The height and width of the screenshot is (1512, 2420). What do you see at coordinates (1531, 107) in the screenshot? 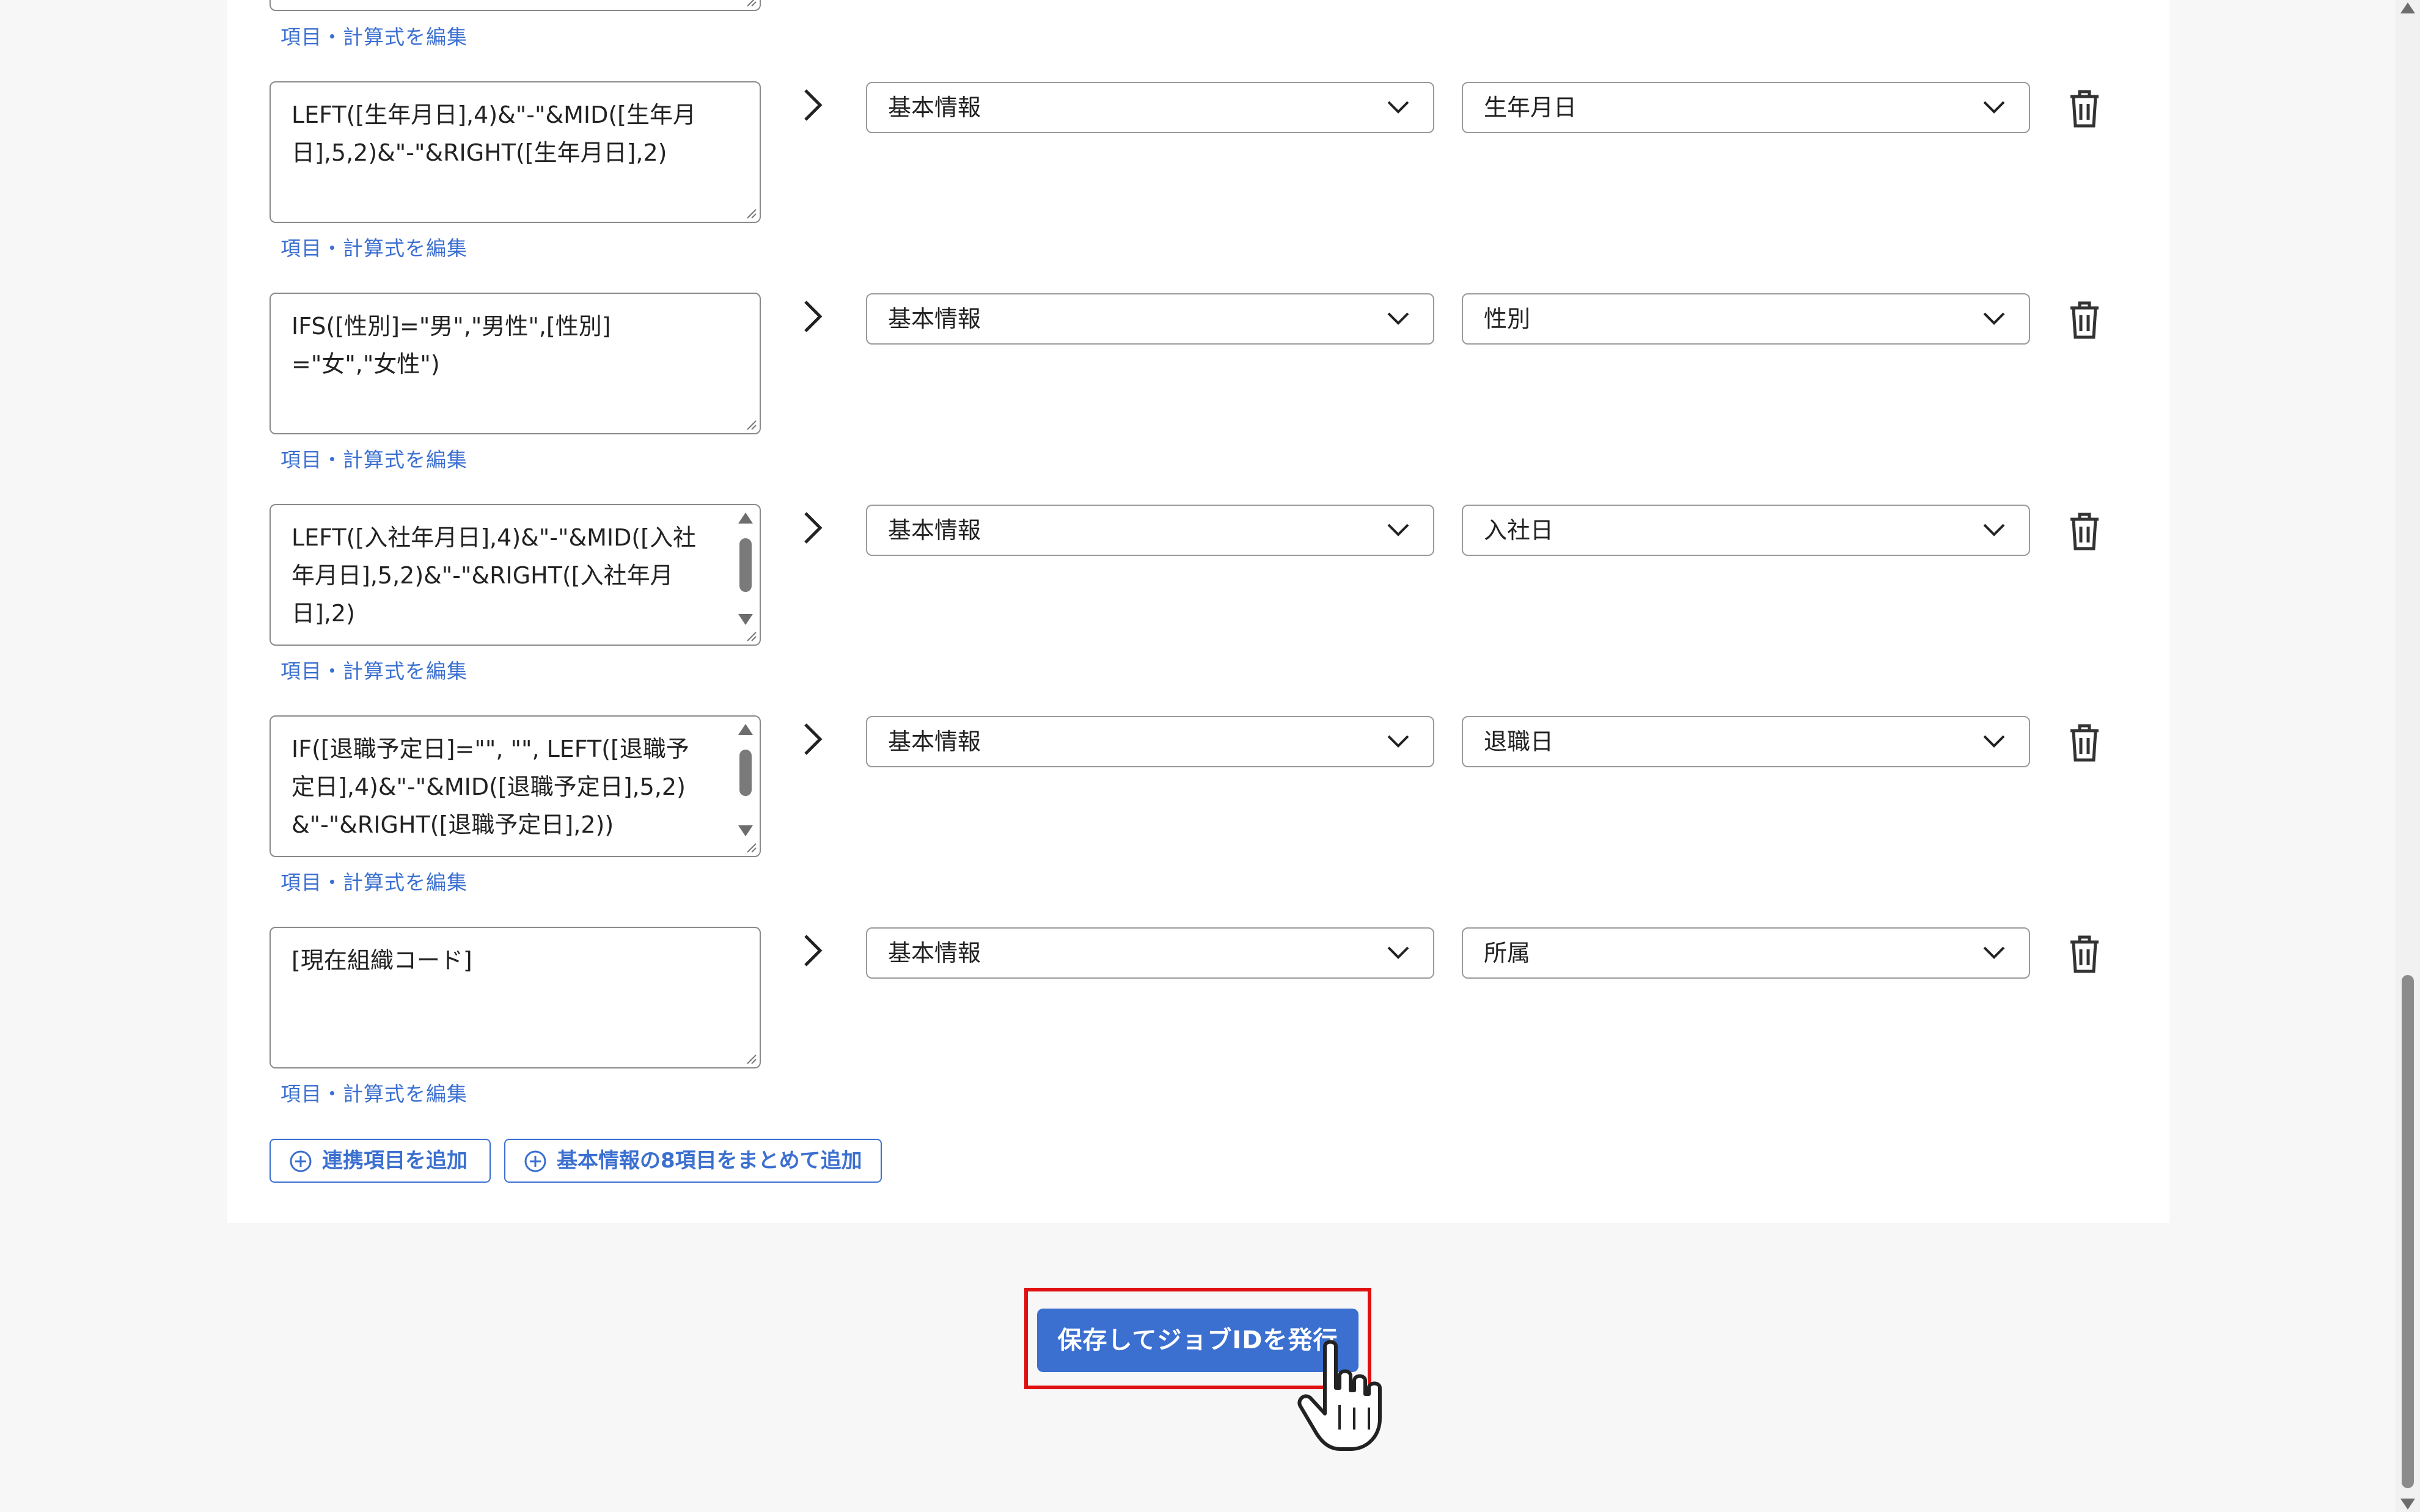
I see `field-select-value: 生年月日` at bounding box center [1531, 107].